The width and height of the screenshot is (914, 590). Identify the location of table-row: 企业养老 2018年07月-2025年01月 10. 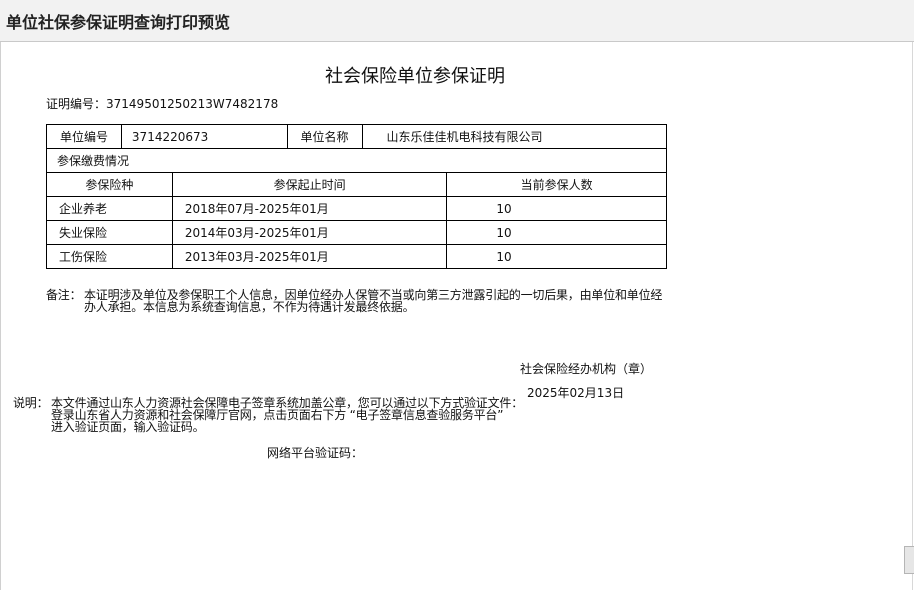
(356, 208).